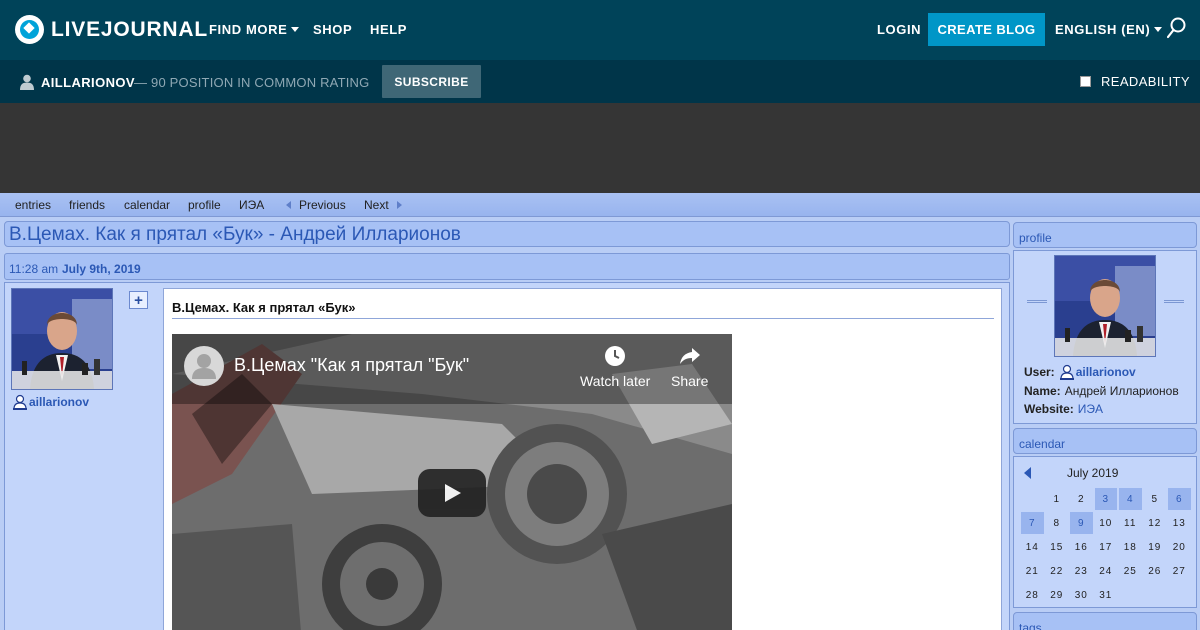  I want to click on calendar-day: 28, so click(1032, 595).